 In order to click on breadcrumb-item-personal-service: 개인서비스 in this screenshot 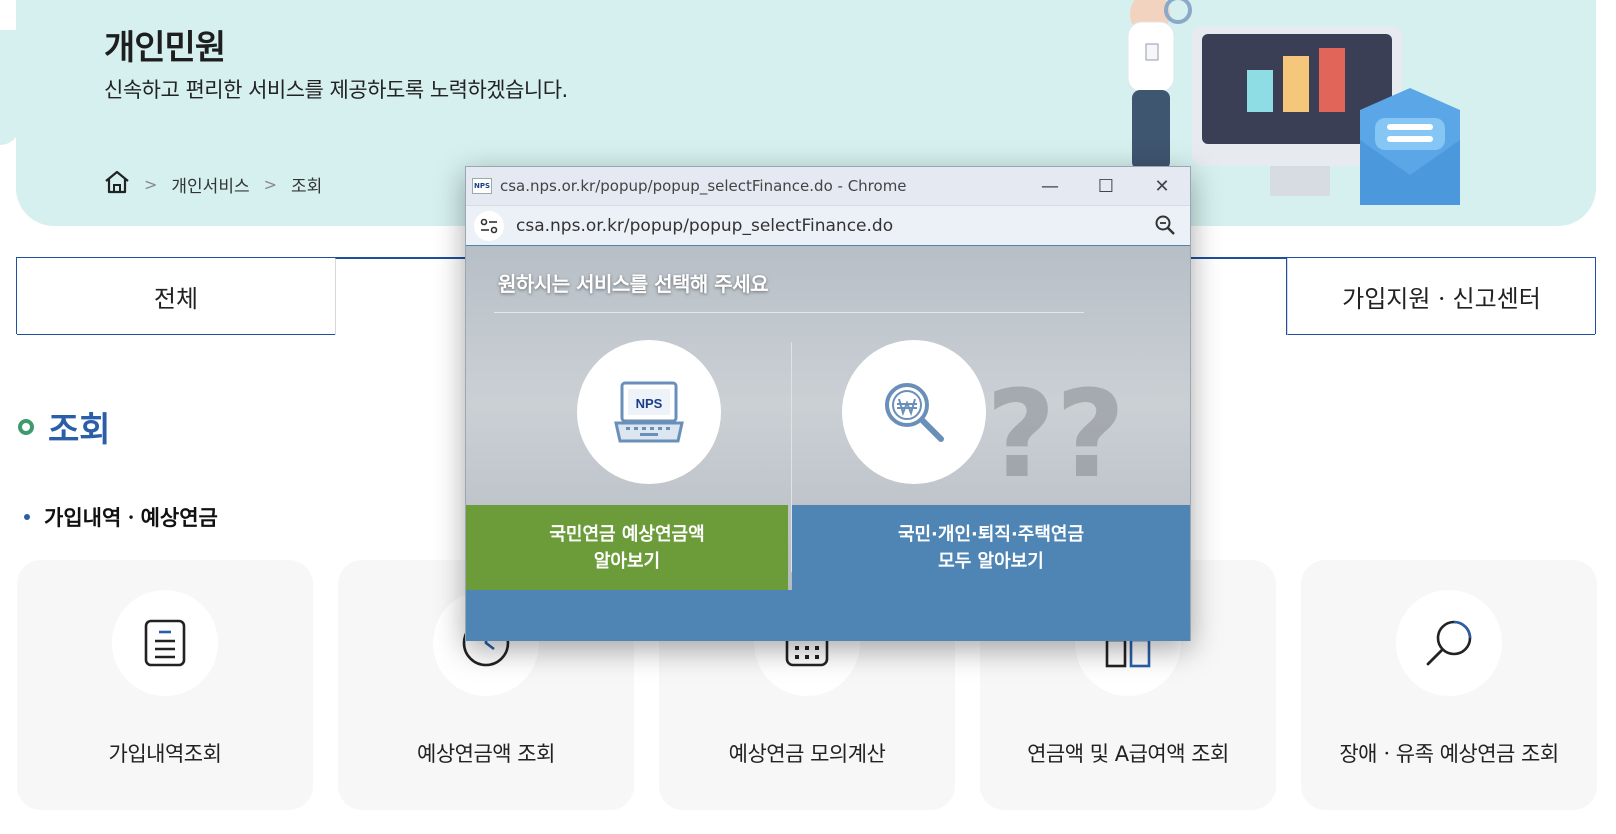, I will do `click(210, 184)`.